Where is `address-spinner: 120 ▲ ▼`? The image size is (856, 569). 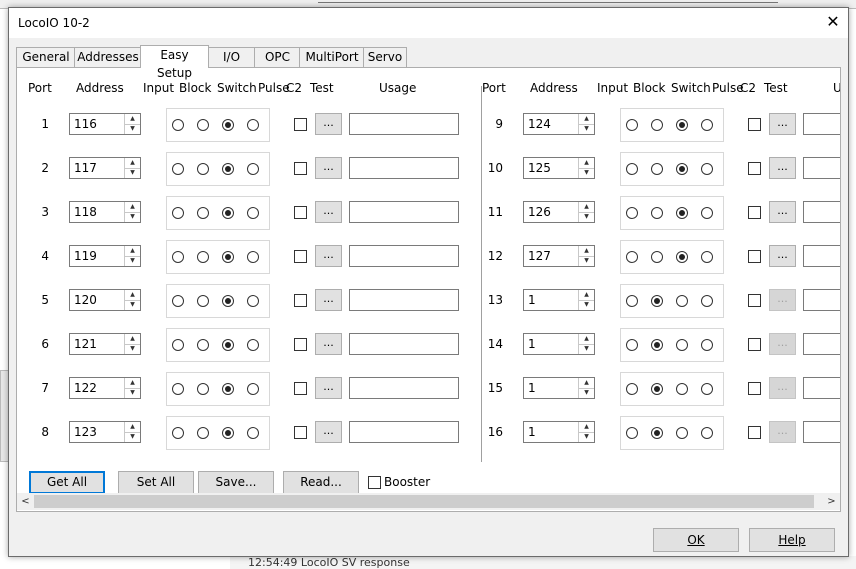 address-spinner: 120 ▲ ▼ is located at coordinates (105, 300).